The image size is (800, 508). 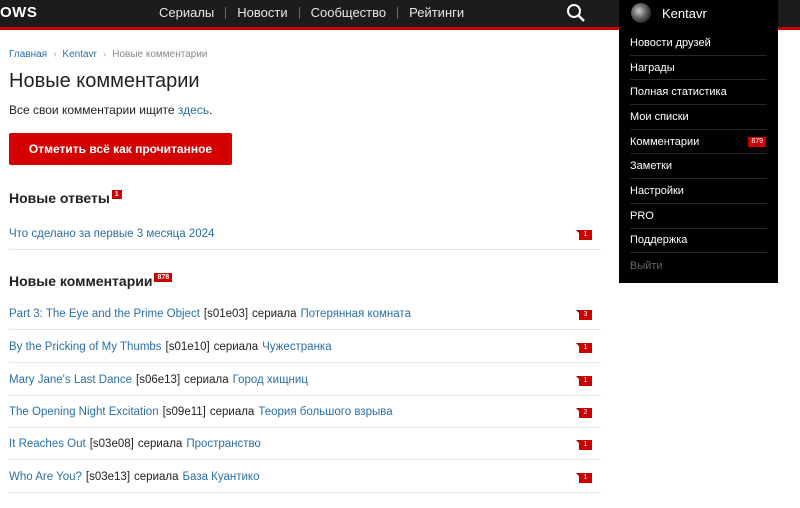 What do you see at coordinates (652, 67) in the screenshot?
I see `menu-item-label: Награды` at bounding box center [652, 67].